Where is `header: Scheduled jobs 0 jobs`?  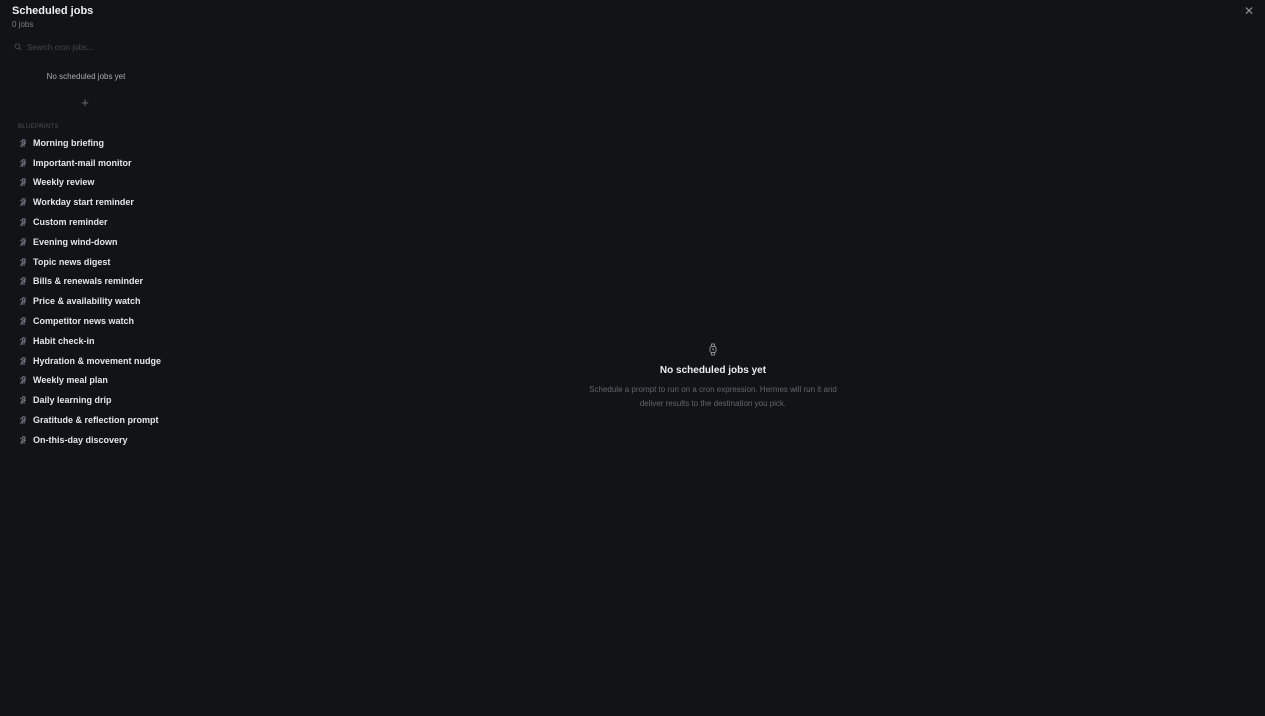
header: Scheduled jobs 0 jobs is located at coordinates (52, 17).